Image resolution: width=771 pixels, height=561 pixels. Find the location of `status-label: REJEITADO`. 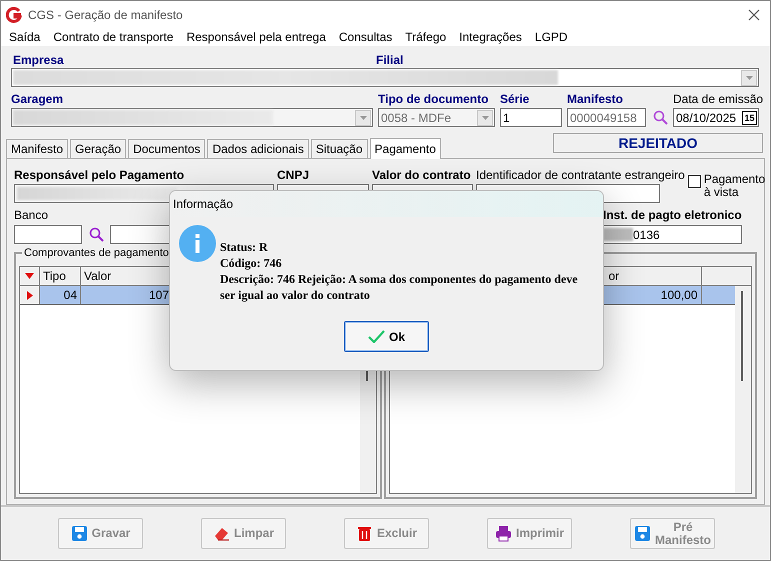

status-label: REJEITADO is located at coordinates (658, 143).